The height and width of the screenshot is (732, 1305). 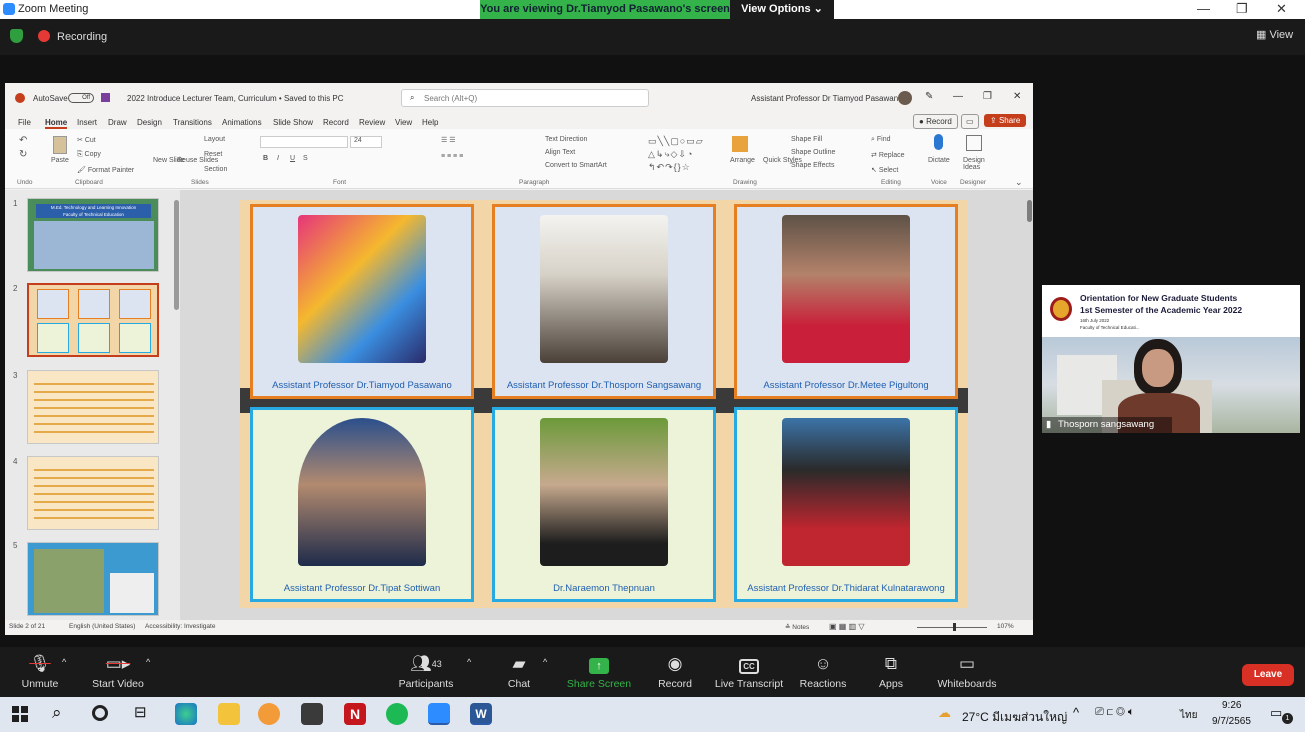 I want to click on comments-icon: ▭, so click(x=970, y=121).